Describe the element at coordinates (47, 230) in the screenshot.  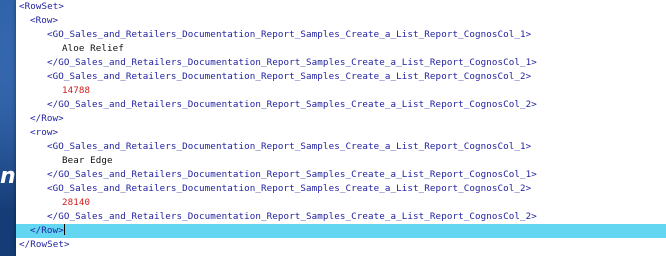
I see `current-line-text: </Row>` at that location.